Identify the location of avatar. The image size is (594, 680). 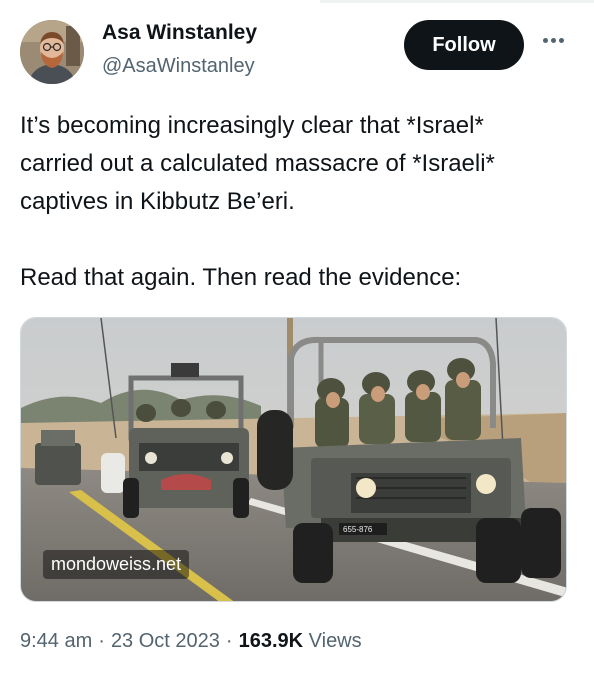
(52, 52).